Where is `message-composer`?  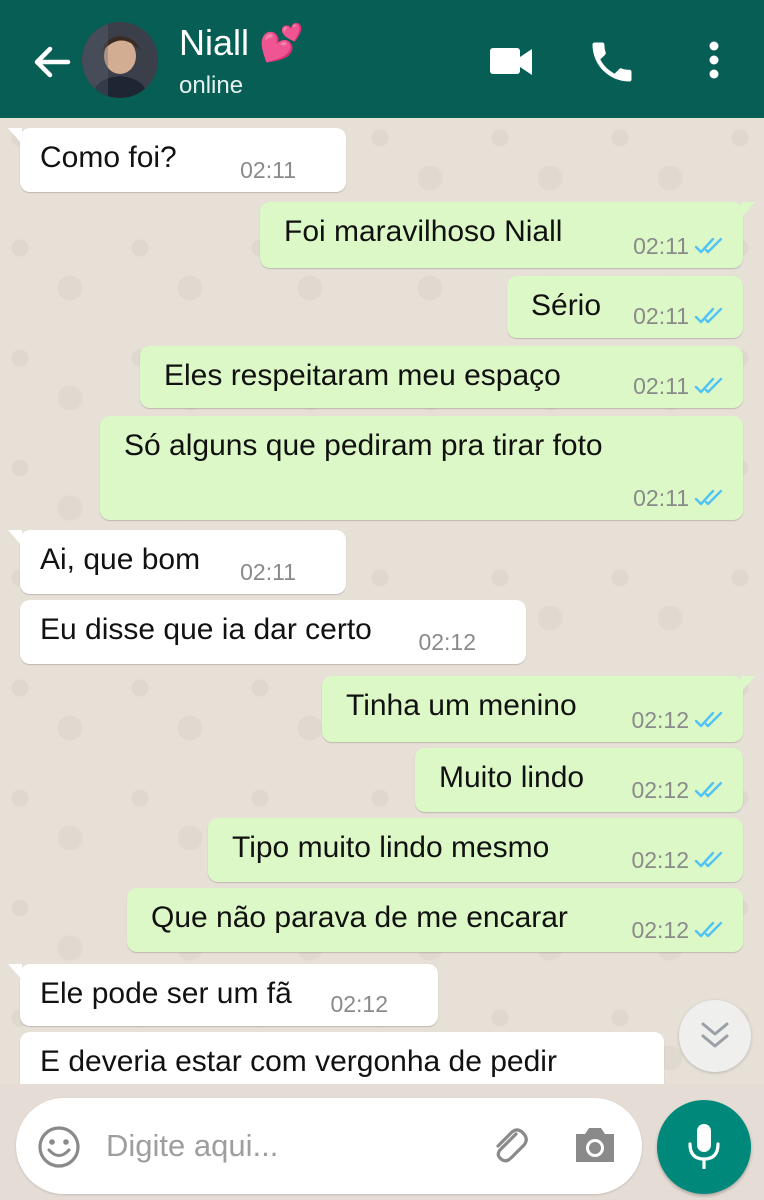 message-composer is located at coordinates (329, 1146).